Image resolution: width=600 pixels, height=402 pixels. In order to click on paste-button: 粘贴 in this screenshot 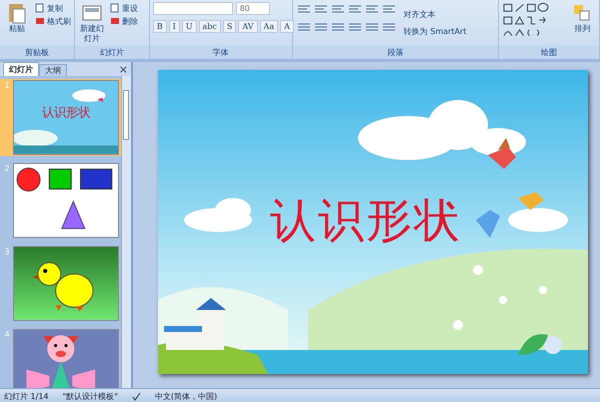, I will do `click(17, 18)`.